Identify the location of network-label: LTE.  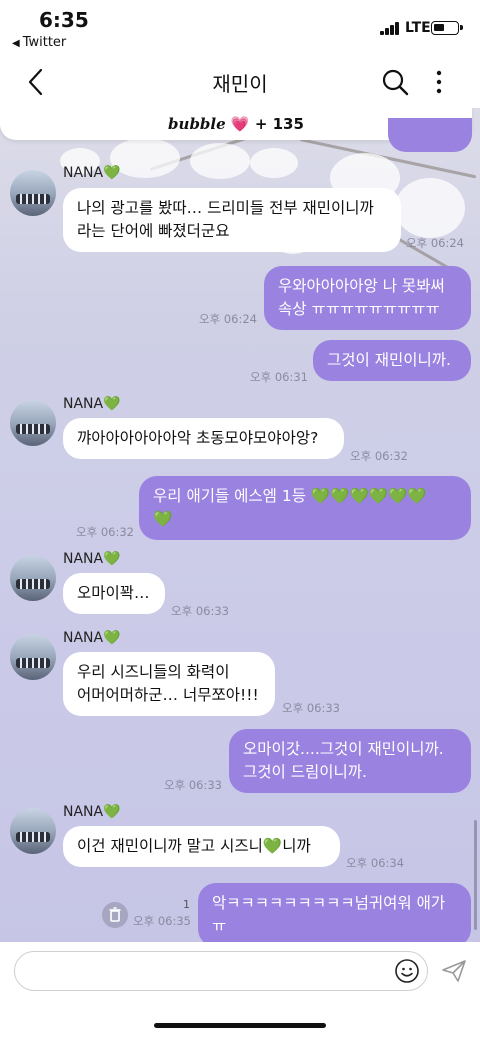
(418, 28).